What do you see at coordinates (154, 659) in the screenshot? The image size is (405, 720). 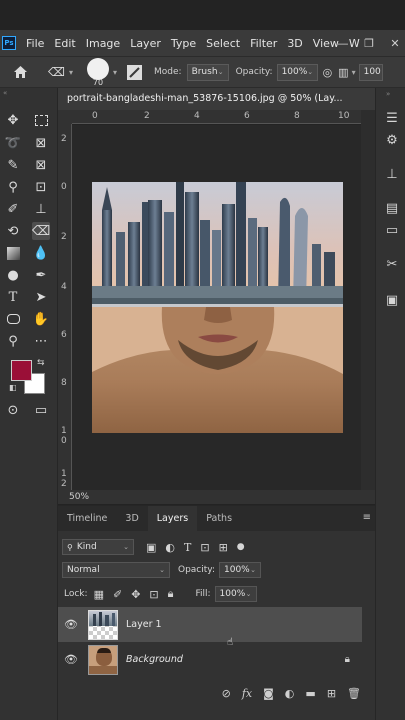 I see `layer-name: Background` at bounding box center [154, 659].